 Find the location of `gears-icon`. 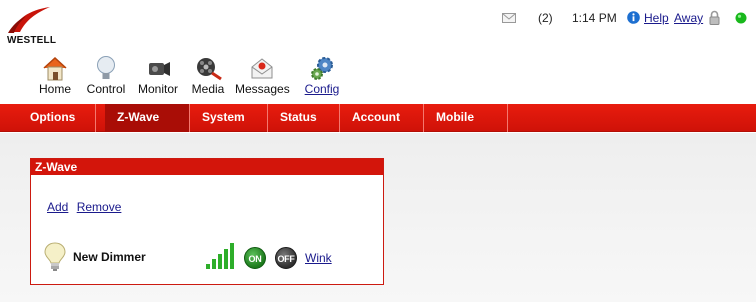

gears-icon is located at coordinates (322, 68).